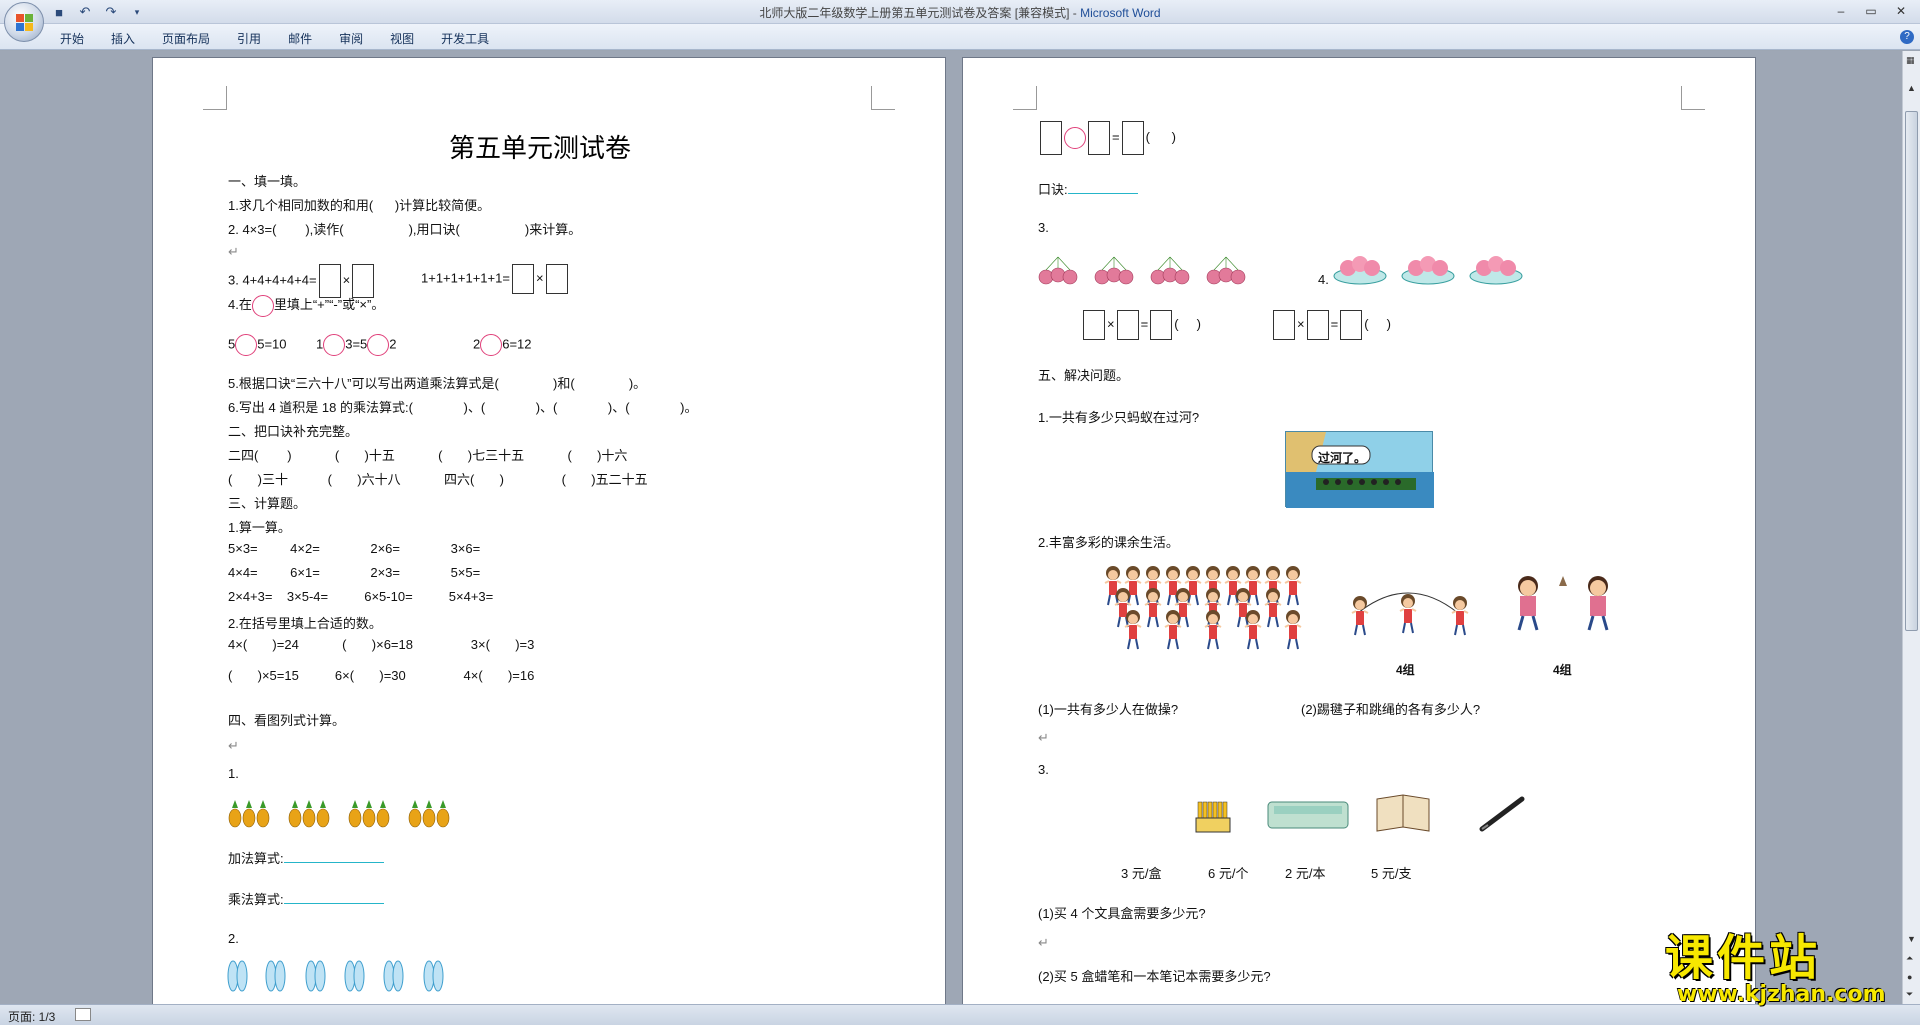 The image size is (1920, 1025). Describe the element at coordinates (359, 38) in the screenshot. I see `tab-review: 审阅` at that location.